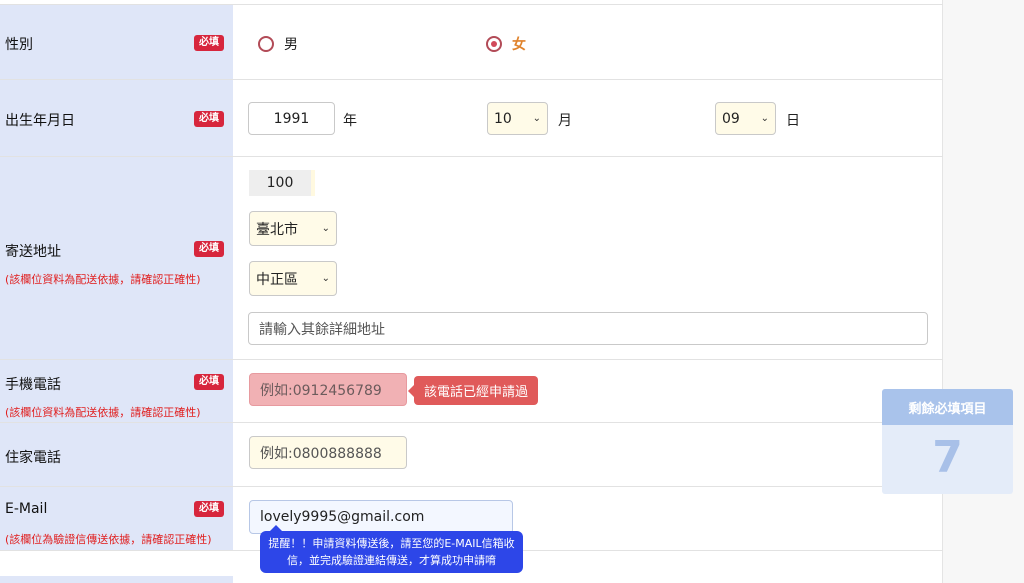 This screenshot has height=583, width=1024. I want to click on label-cell: 手機電話 必填 (該欄位資料為配送依據，請確認正確性), so click(116, 391).